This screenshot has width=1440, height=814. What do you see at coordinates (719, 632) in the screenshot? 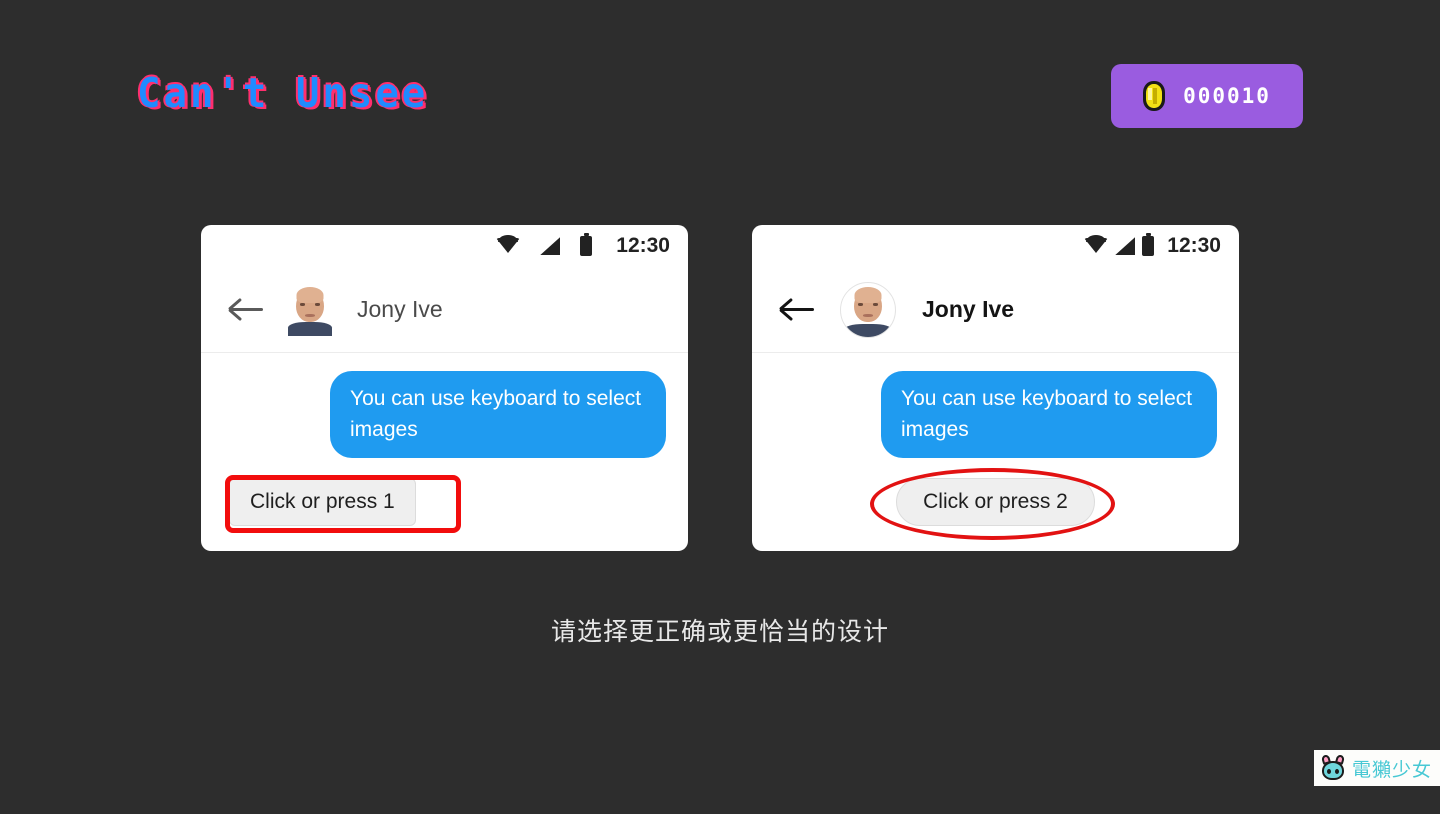
I see `instruction-text: 请选择更正确或更恰当的设计` at bounding box center [719, 632].